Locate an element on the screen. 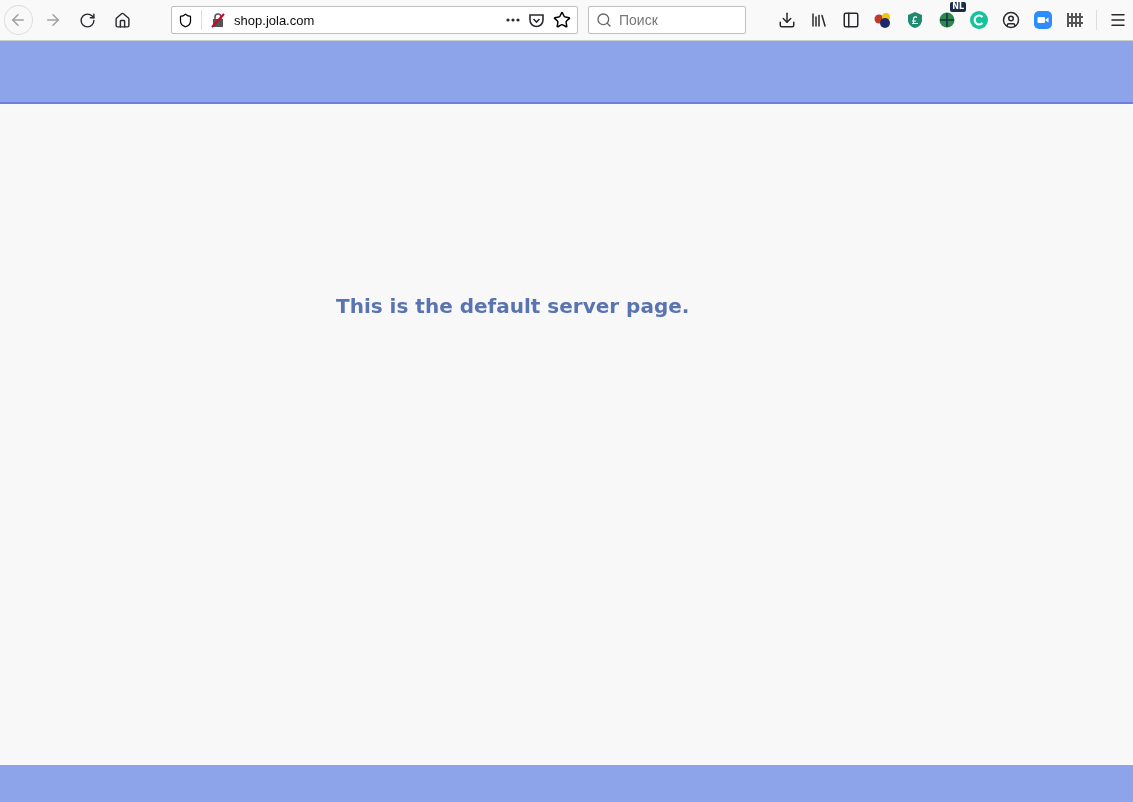 The height and width of the screenshot is (802, 1133). server-message: This is the default server page. is located at coordinates (513, 306).